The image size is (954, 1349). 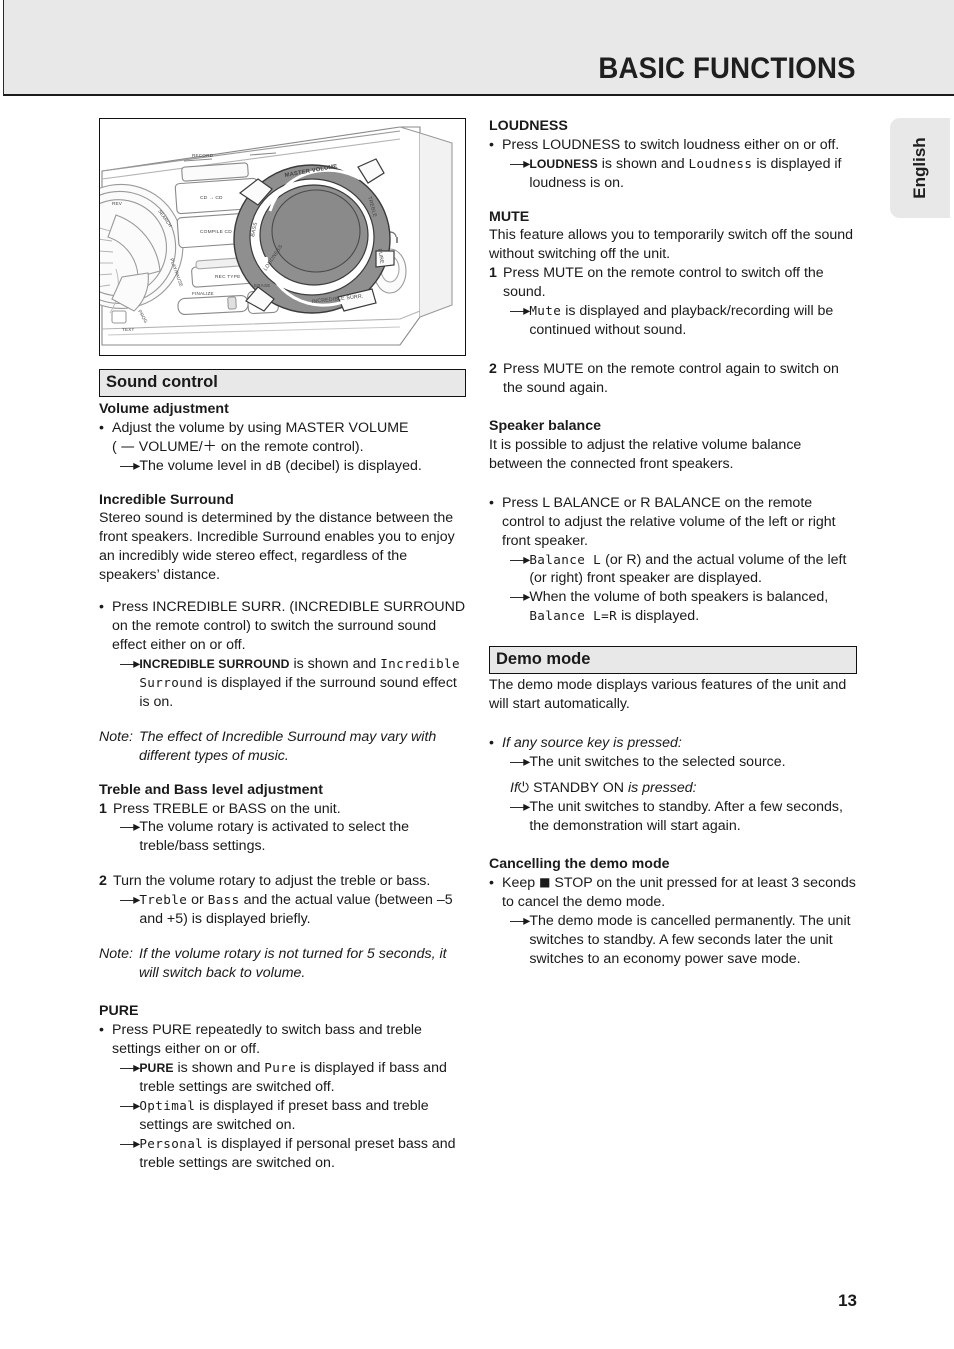 I want to click on bullet-source-key: • If any source key is pressed:, so click(x=673, y=743).